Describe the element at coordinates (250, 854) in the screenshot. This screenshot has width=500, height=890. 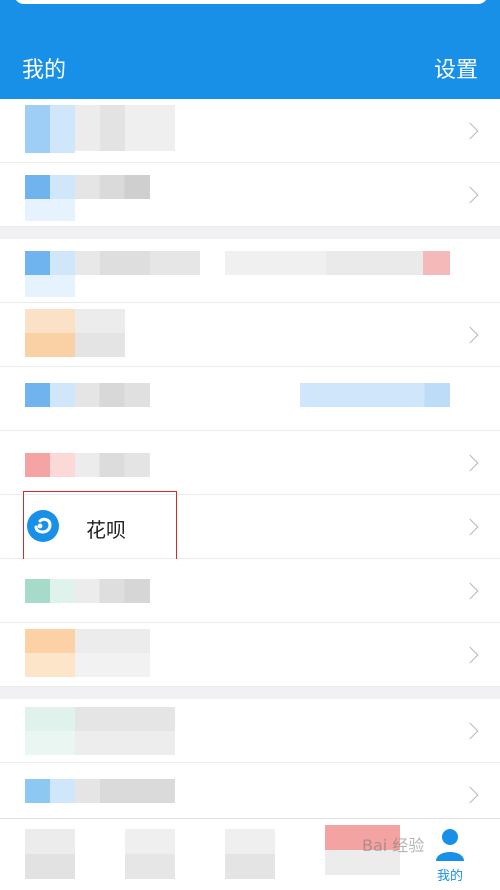
I see `tab-third` at that location.